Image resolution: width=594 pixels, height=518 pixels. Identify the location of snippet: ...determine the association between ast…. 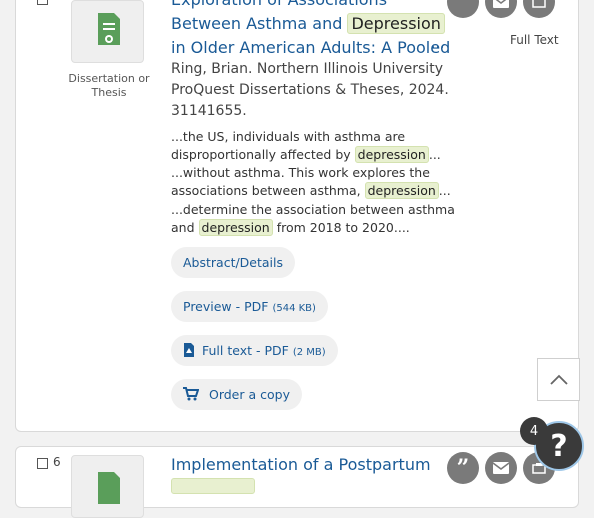
(313, 219).